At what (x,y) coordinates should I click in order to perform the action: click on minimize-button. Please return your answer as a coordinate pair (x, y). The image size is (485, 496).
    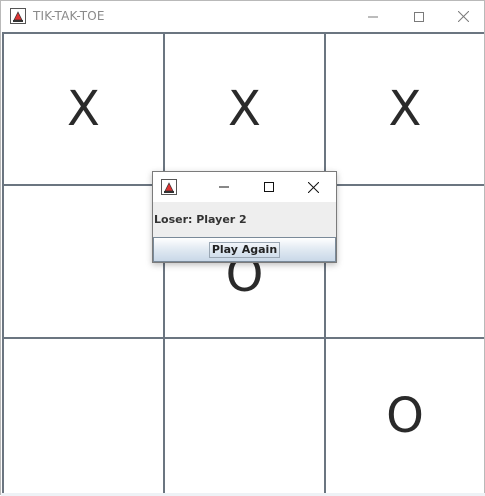
    Looking at the image, I should click on (373, 16).